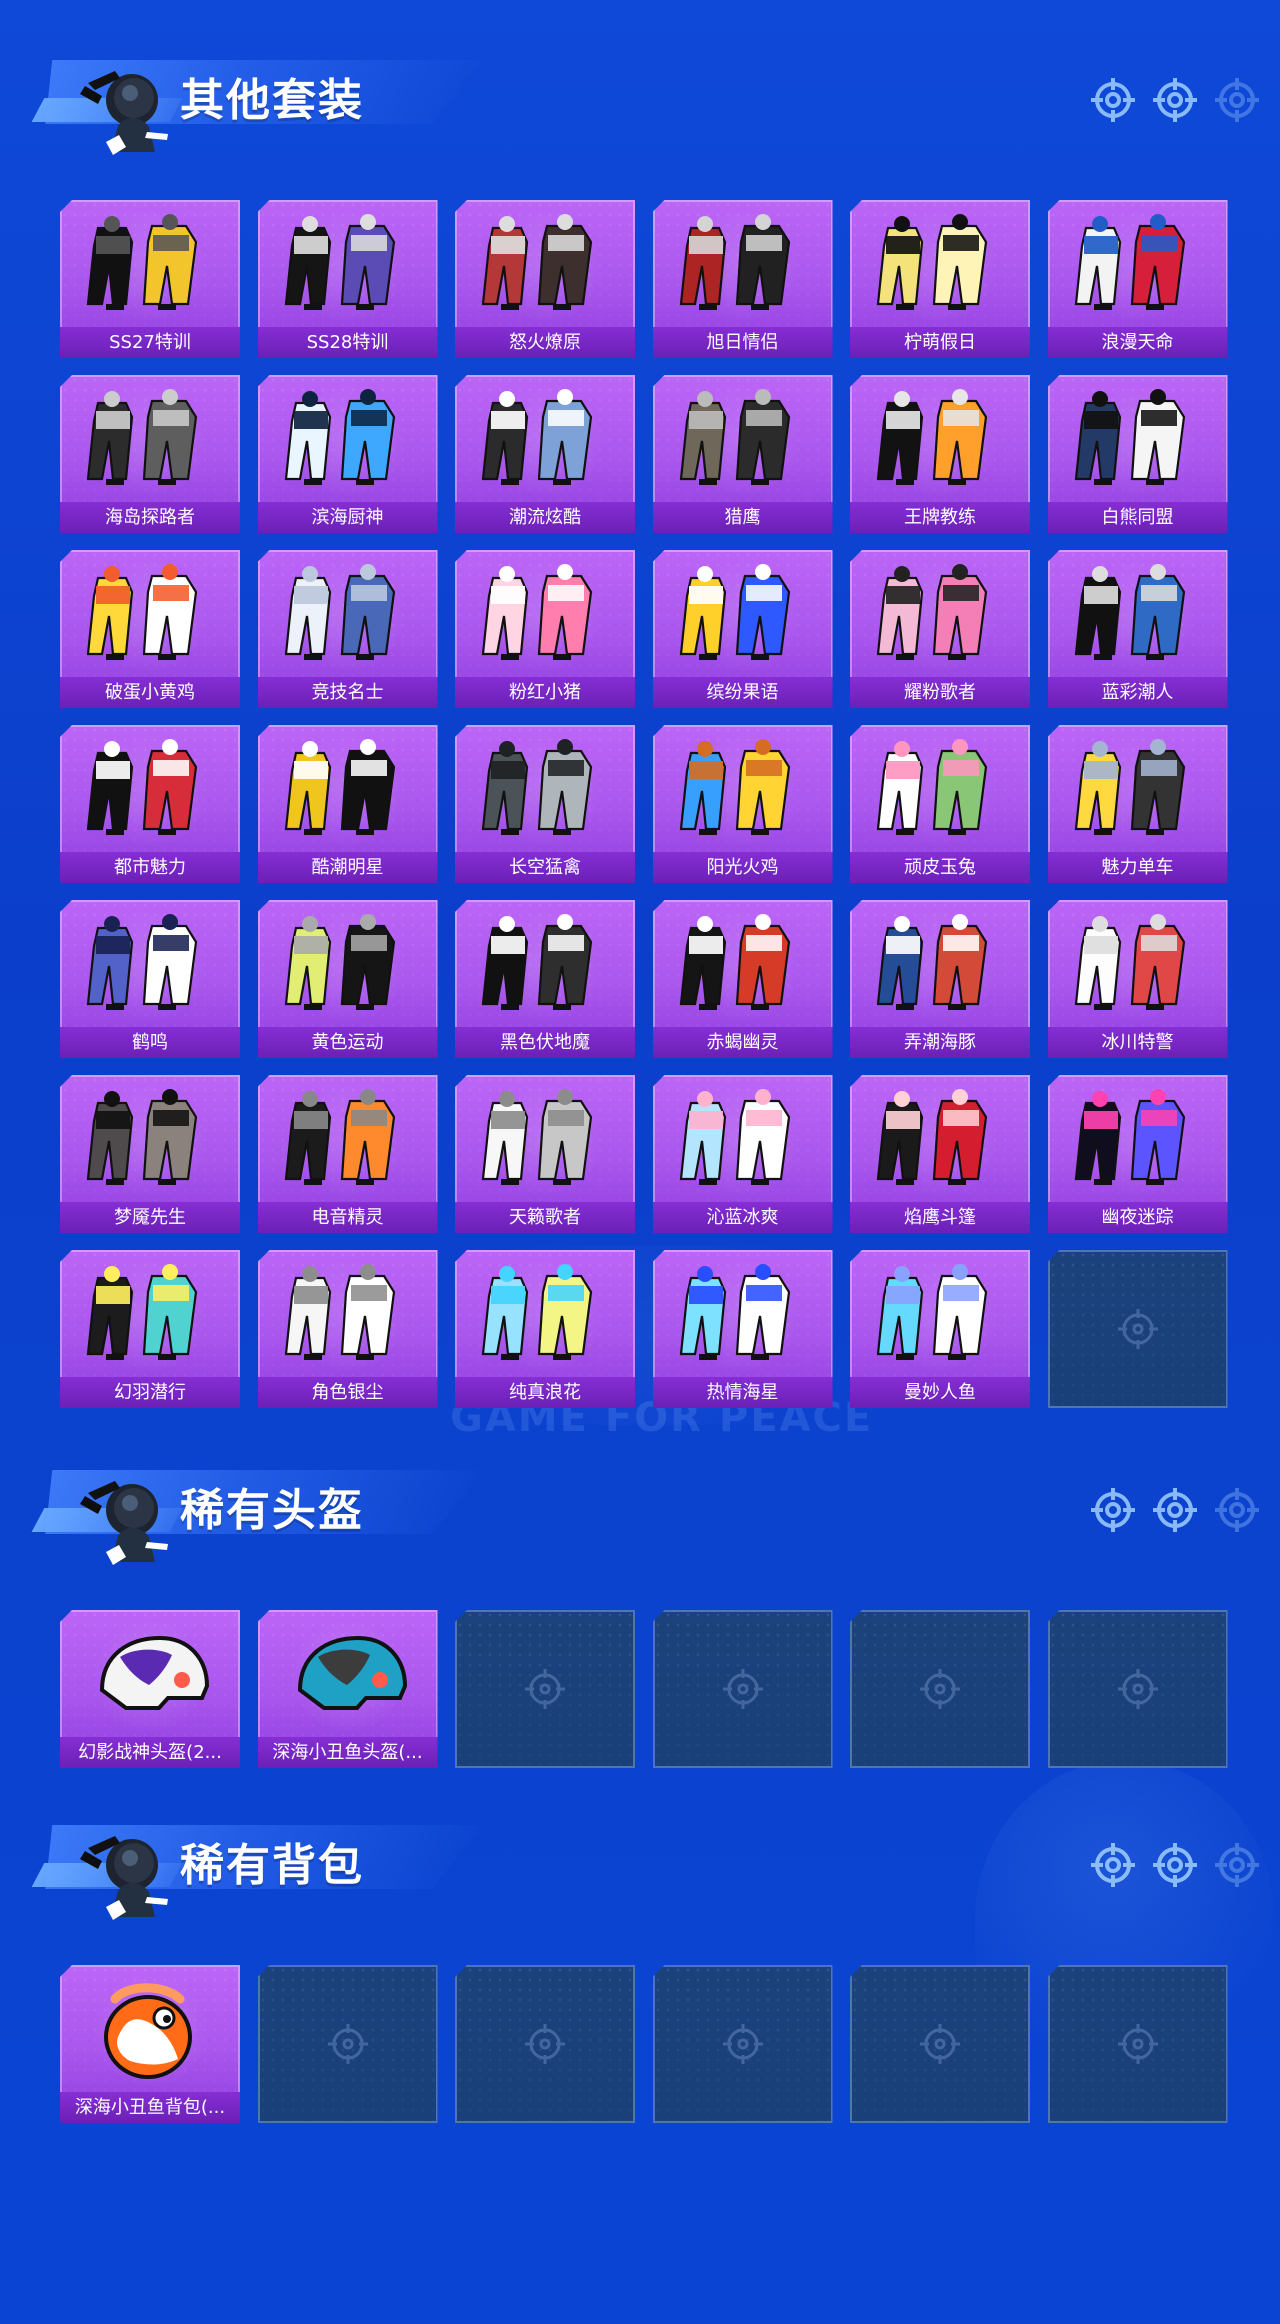 The image size is (1280, 2324). I want to click on item-card: 海岛探路者, so click(150, 454).